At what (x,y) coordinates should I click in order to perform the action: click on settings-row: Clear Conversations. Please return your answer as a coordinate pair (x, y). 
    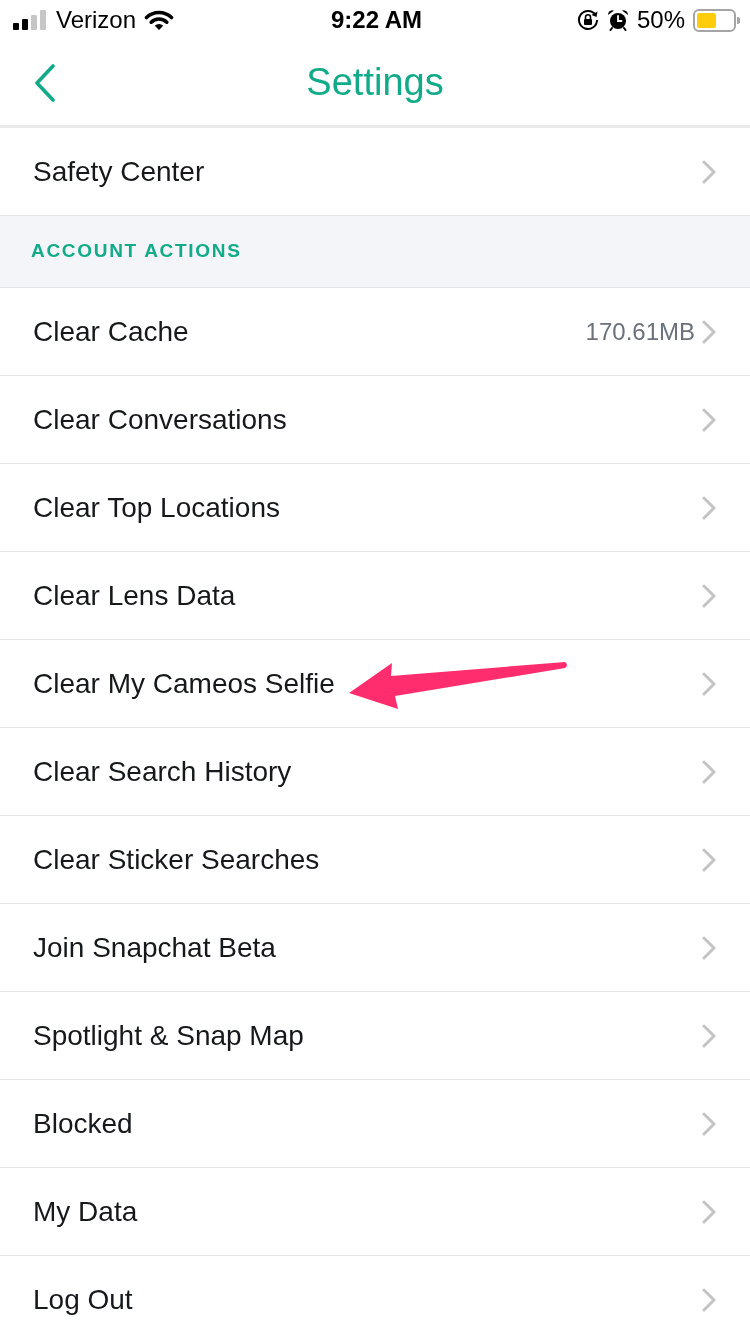
    Looking at the image, I should click on (375, 420).